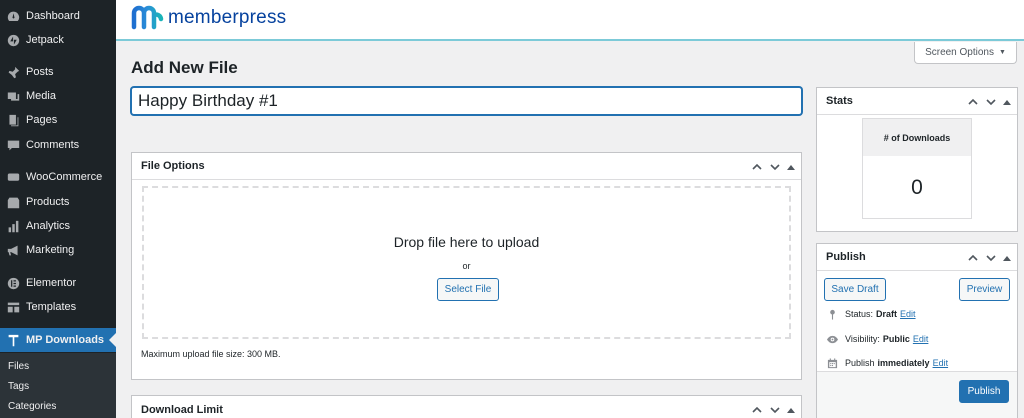 Image resolution: width=1024 pixels, height=418 pixels. Describe the element at coordinates (887, 314) in the screenshot. I see `status-value: Draft` at that location.